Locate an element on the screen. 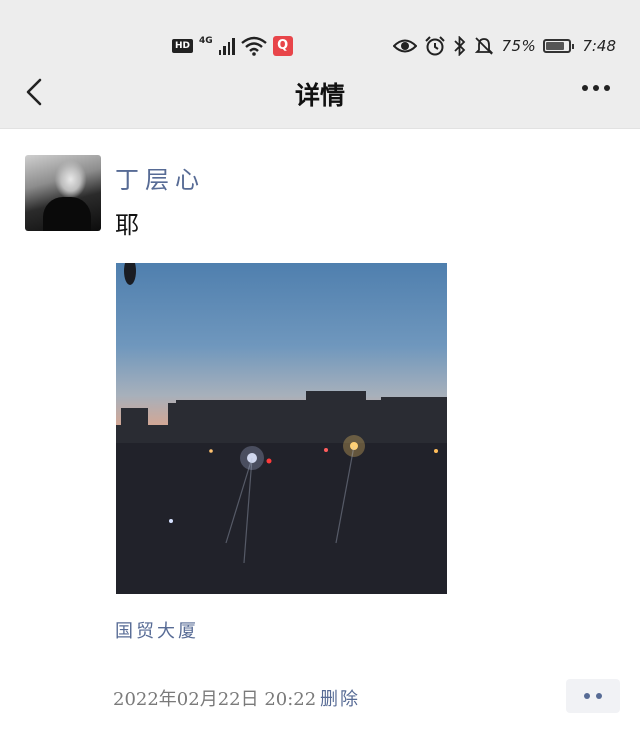 This screenshot has height=741, width=640. nav-bar: 详情 is located at coordinates (320, 99).